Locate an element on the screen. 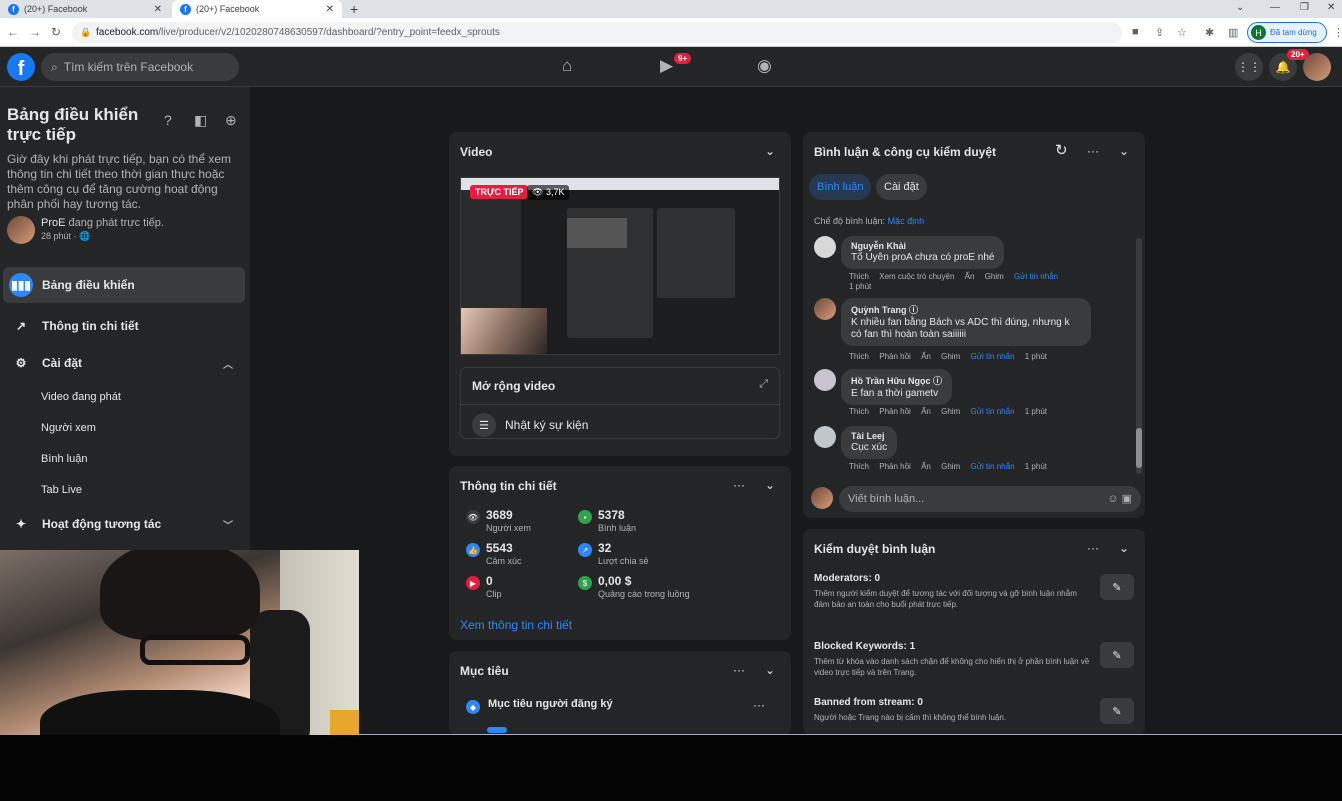 This screenshot has height=801, width=1342. share-icon: ⇪ is located at coordinates (1159, 32).